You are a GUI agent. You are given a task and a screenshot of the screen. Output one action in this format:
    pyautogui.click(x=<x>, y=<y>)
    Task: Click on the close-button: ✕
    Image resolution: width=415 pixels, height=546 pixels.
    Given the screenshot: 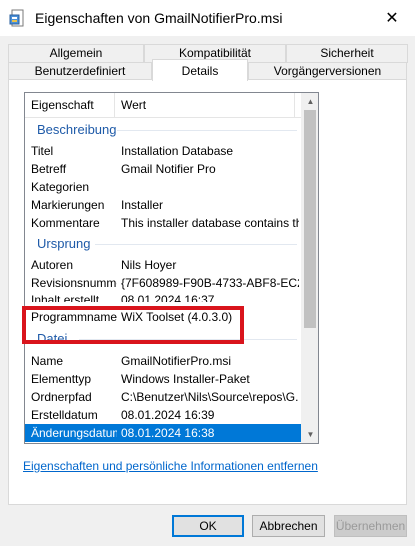 What is the action you would take?
    pyautogui.click(x=392, y=18)
    